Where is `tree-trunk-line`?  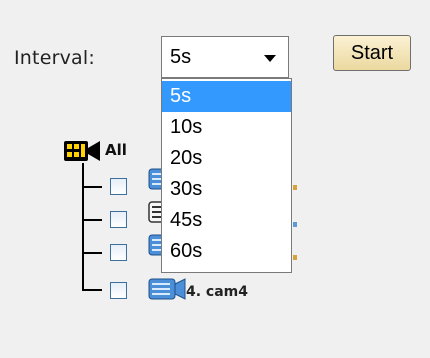
tree-trunk-line is located at coordinates (83, 227).